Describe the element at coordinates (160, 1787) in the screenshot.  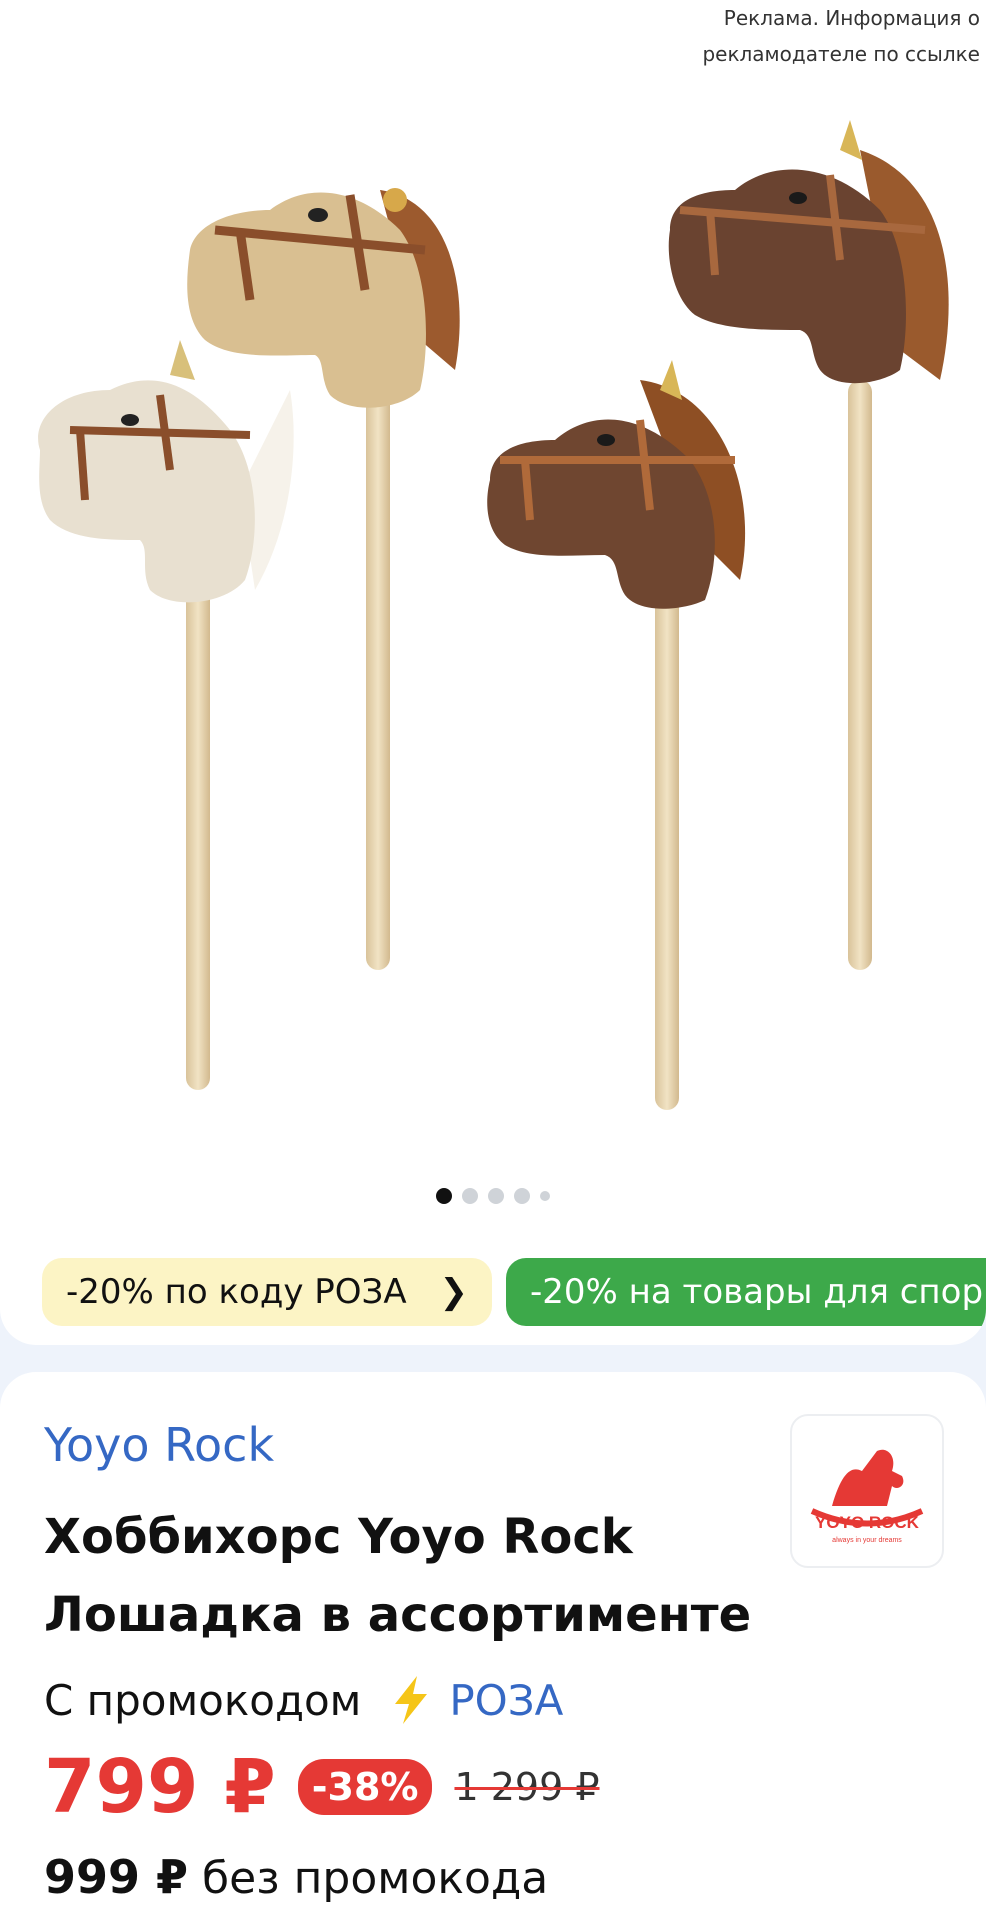
I see `current-price: 799 ₽` at that location.